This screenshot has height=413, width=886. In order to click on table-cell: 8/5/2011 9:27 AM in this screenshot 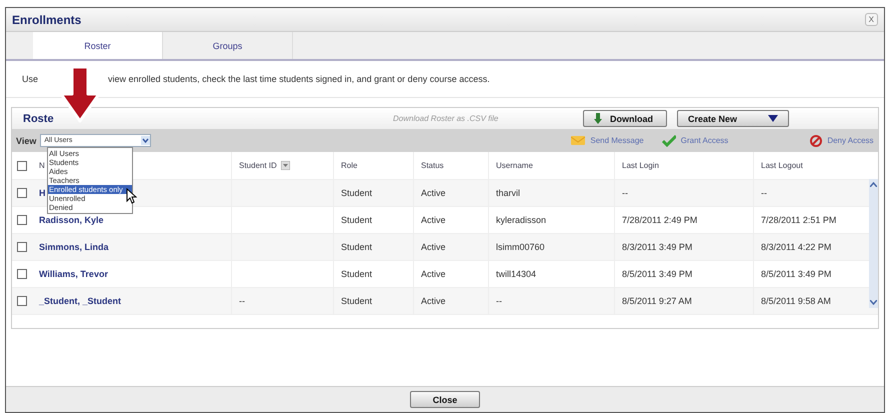, I will do `click(657, 301)`.